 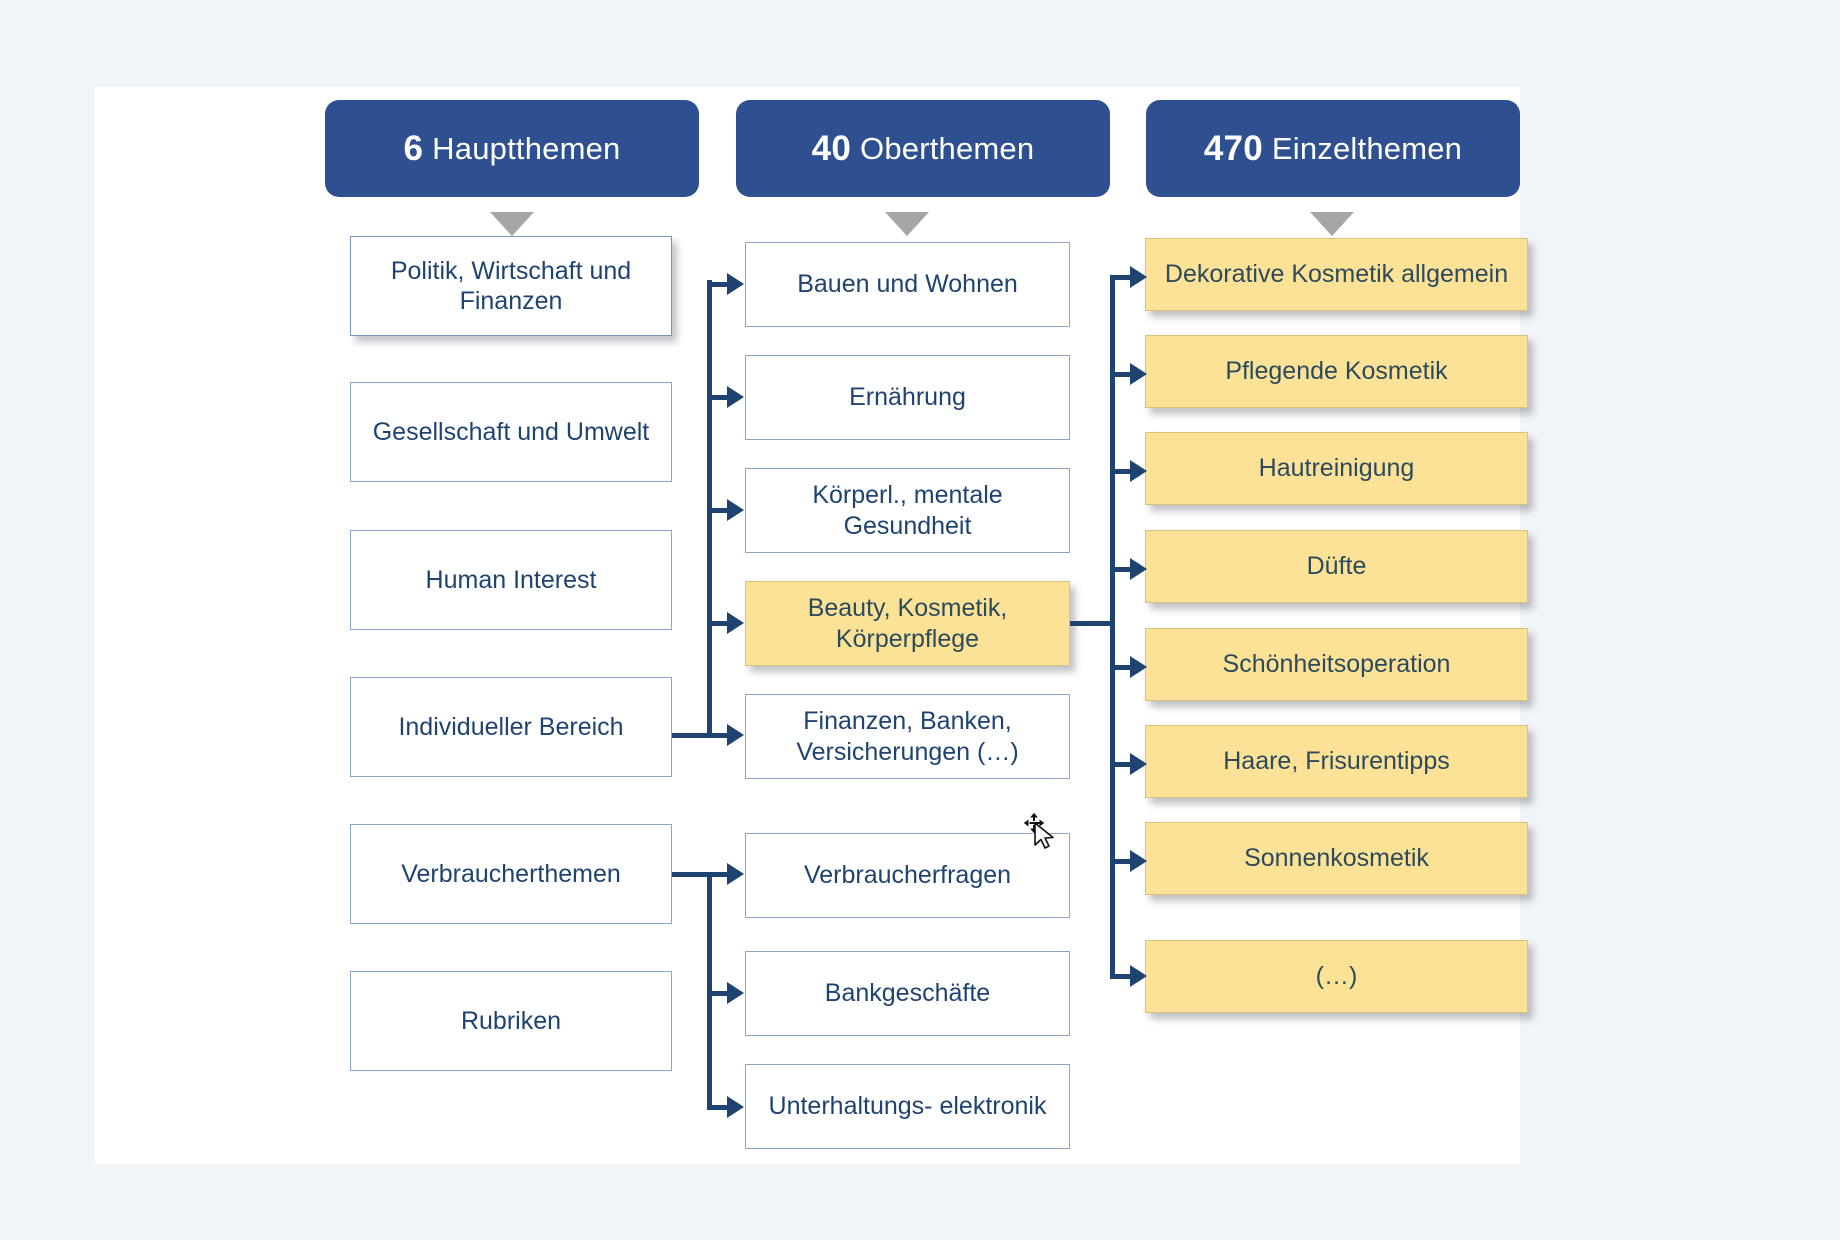 What do you see at coordinates (1092, 623) in the screenshot?
I see `connector-beauty-stub` at bounding box center [1092, 623].